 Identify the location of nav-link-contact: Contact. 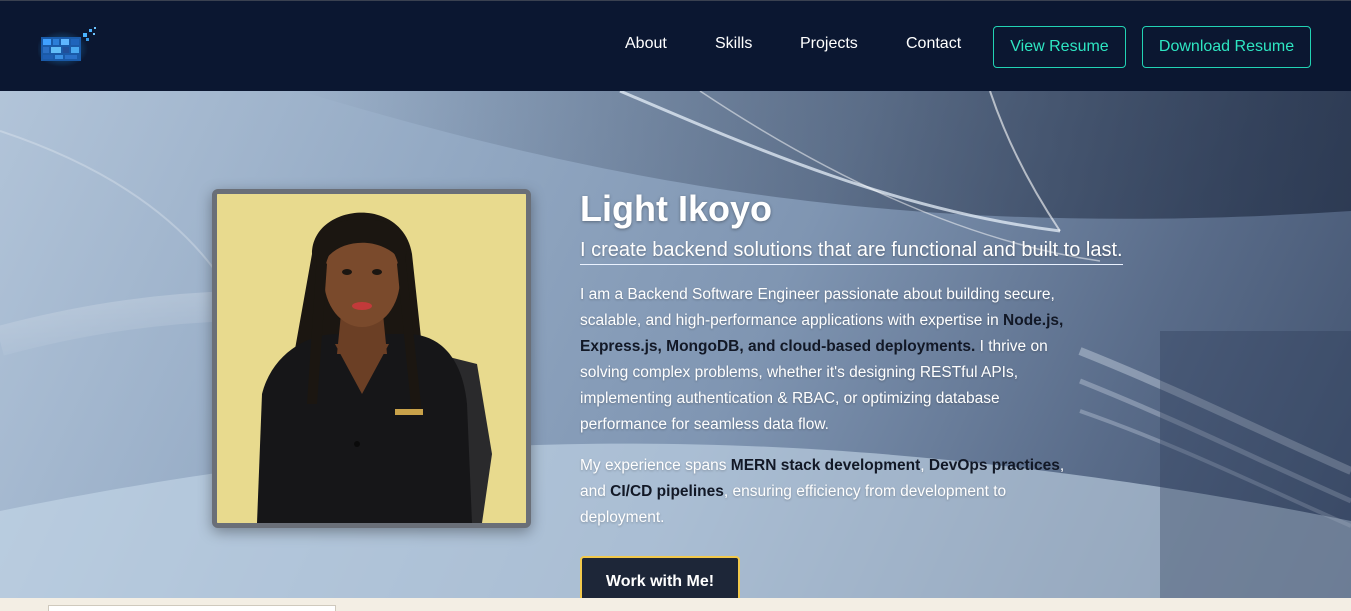
(933, 44).